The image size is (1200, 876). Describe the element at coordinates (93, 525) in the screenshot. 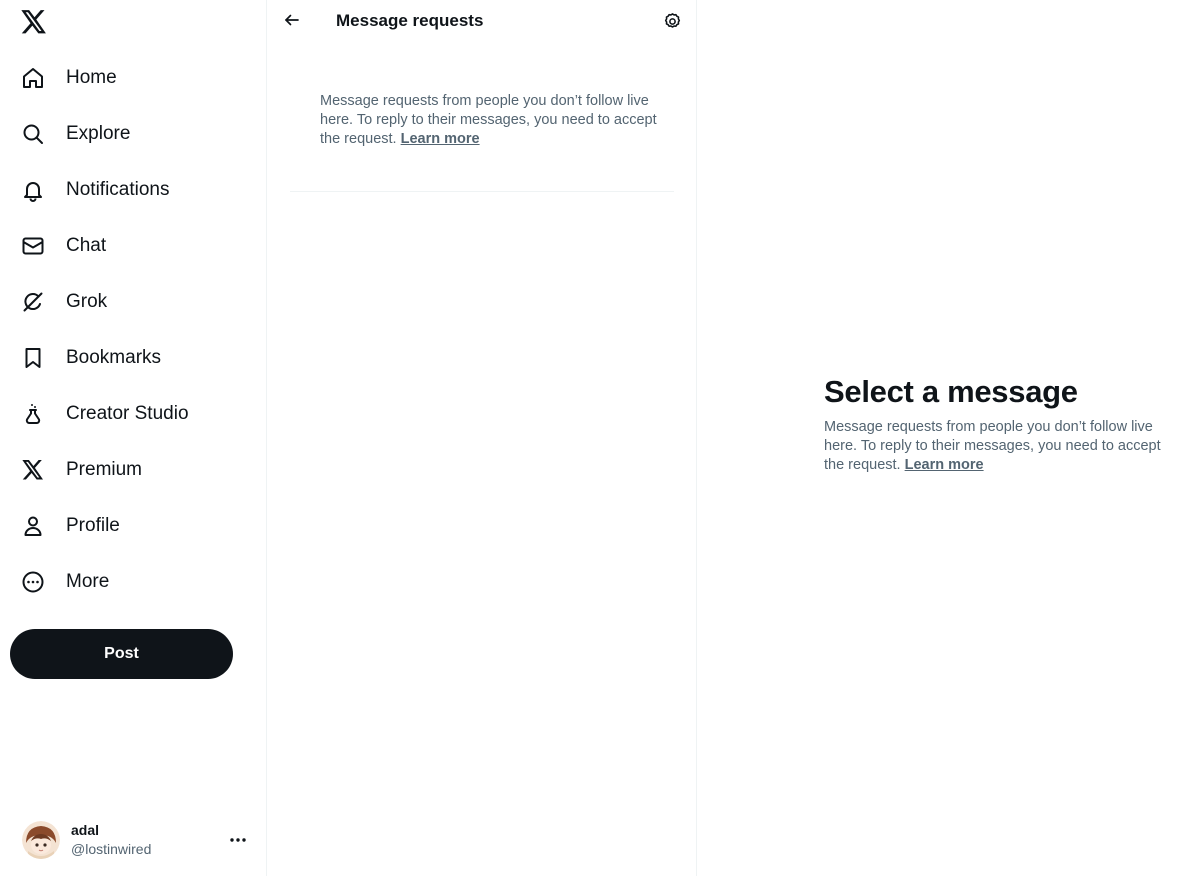

I see `nav-label: Profile` at that location.